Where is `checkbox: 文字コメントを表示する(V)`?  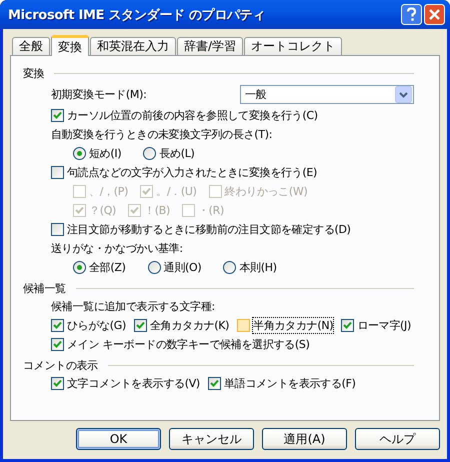
checkbox: 文字コメントを表示する(V) is located at coordinates (125, 383).